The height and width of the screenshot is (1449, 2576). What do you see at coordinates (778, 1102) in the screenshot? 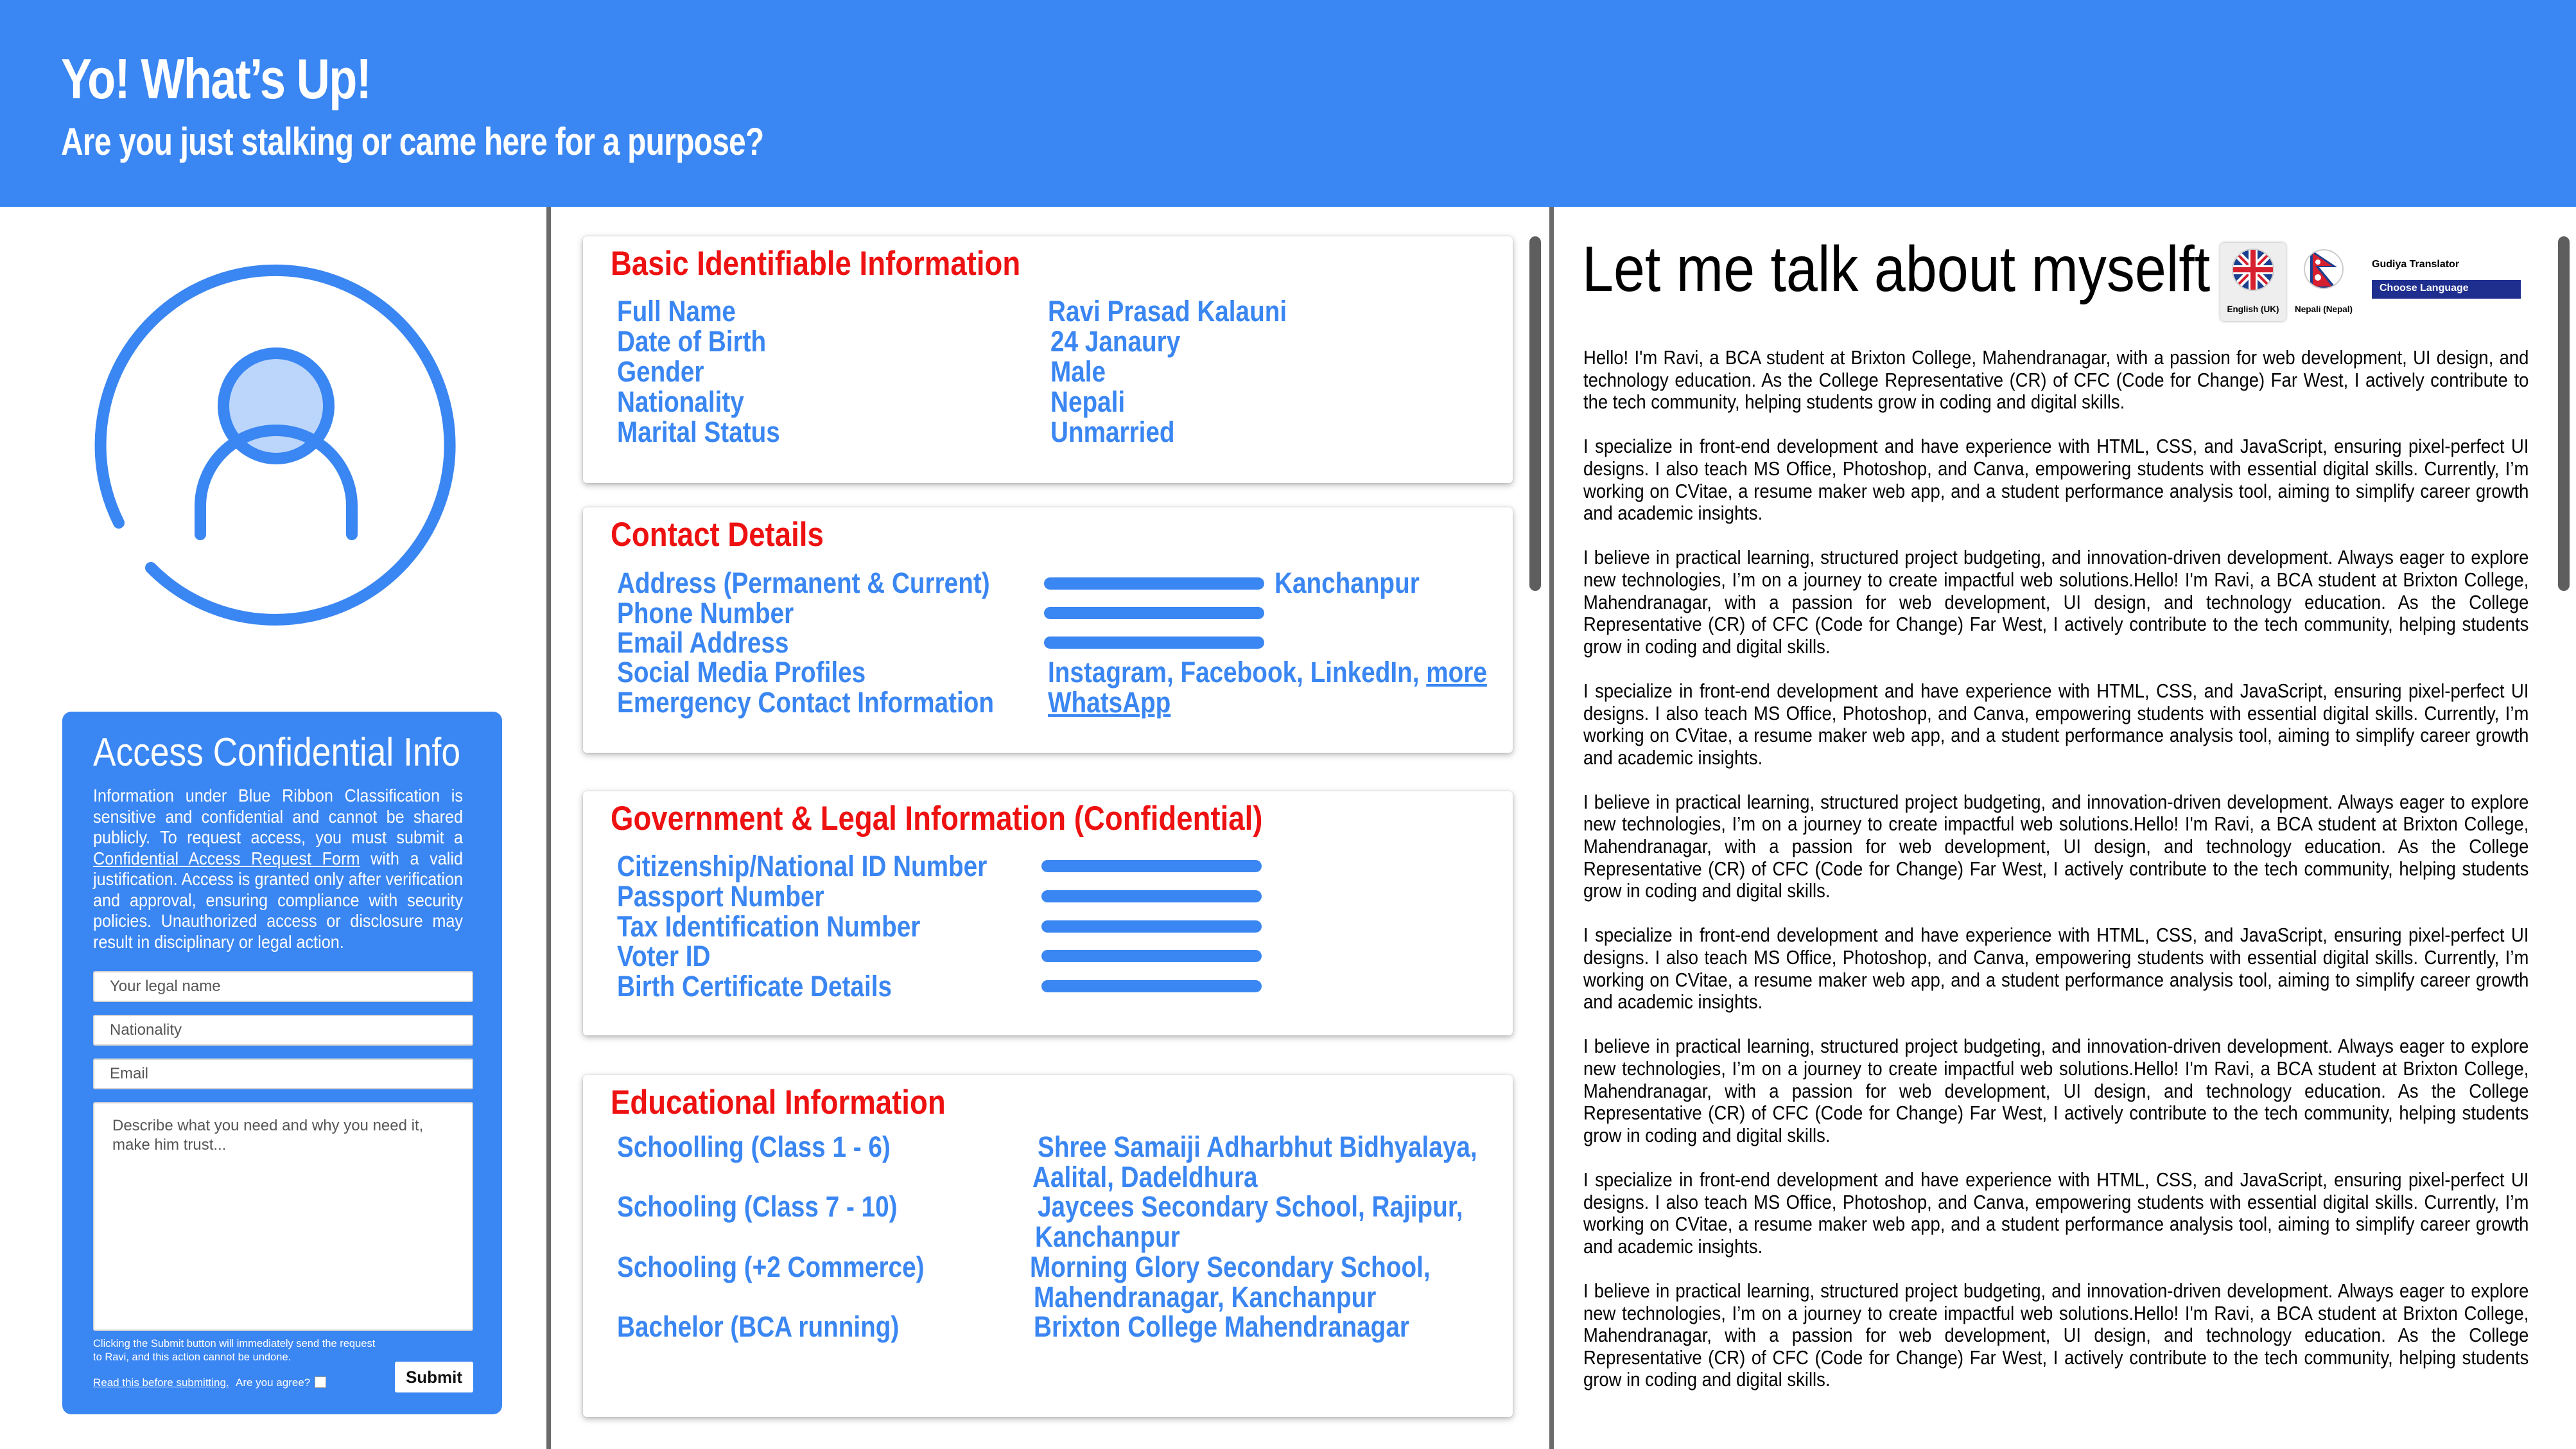
I see `educational-info-title: Educational Information` at bounding box center [778, 1102].